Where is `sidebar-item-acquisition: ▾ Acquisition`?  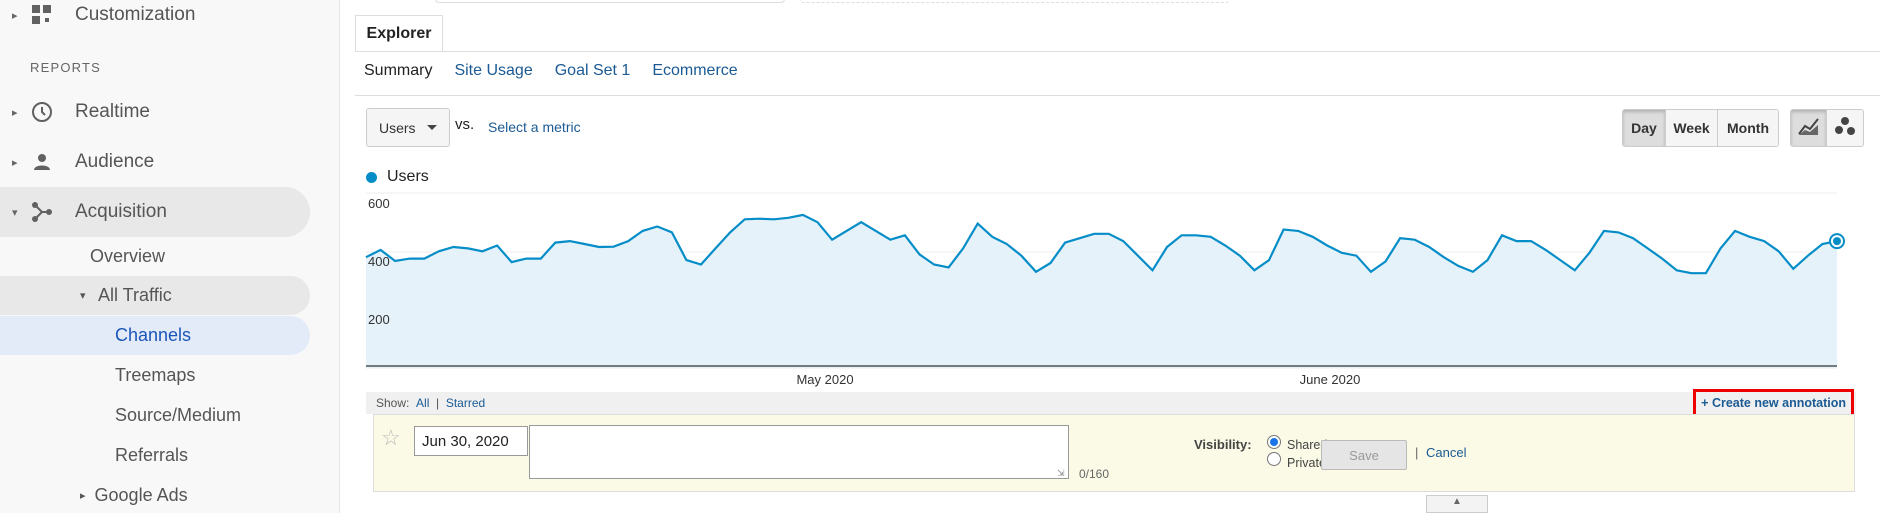
sidebar-item-acquisition: ▾ Acquisition is located at coordinates (155, 212).